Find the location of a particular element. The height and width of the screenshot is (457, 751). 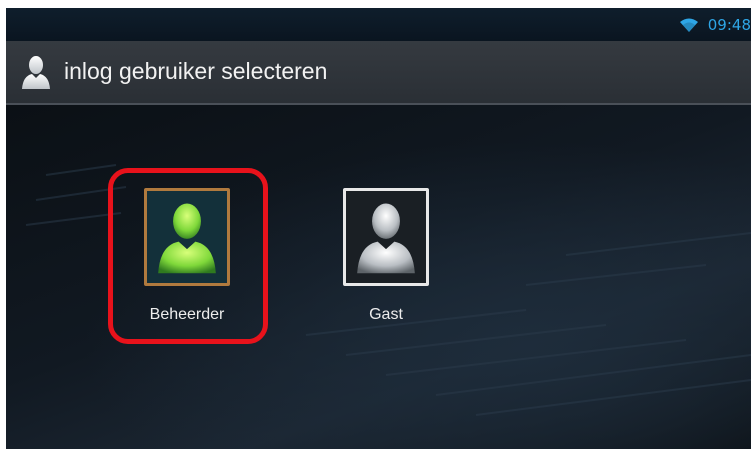

avatar-frame-beheerder is located at coordinates (187, 237).